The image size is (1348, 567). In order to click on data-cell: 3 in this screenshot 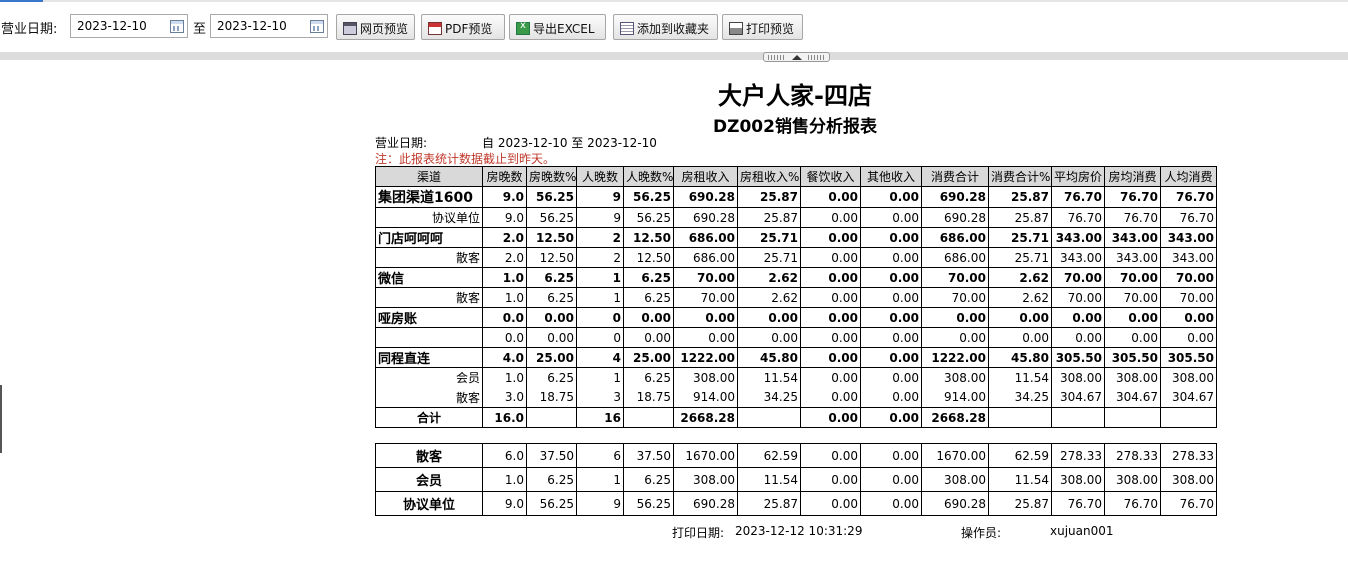, I will do `click(600, 397)`.